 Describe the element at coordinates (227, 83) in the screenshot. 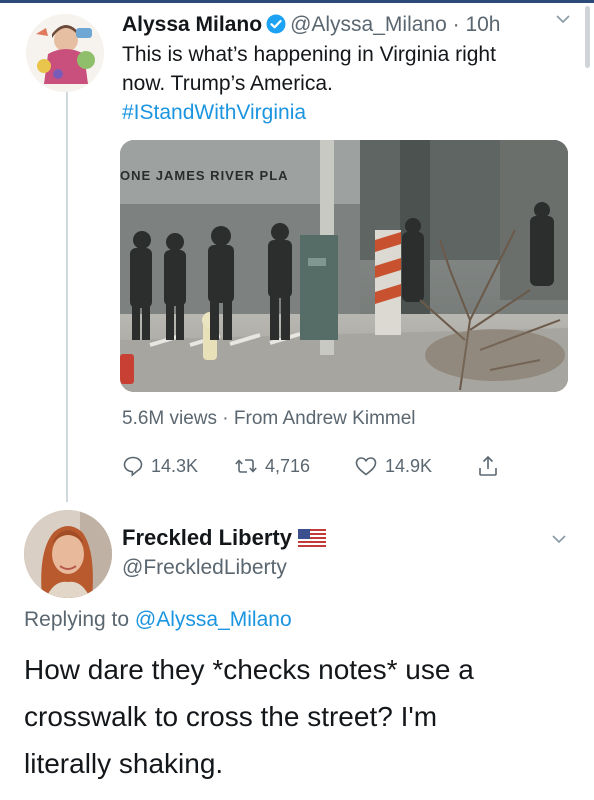

I see `tweet-text-line: now. Trump’s America.` at that location.